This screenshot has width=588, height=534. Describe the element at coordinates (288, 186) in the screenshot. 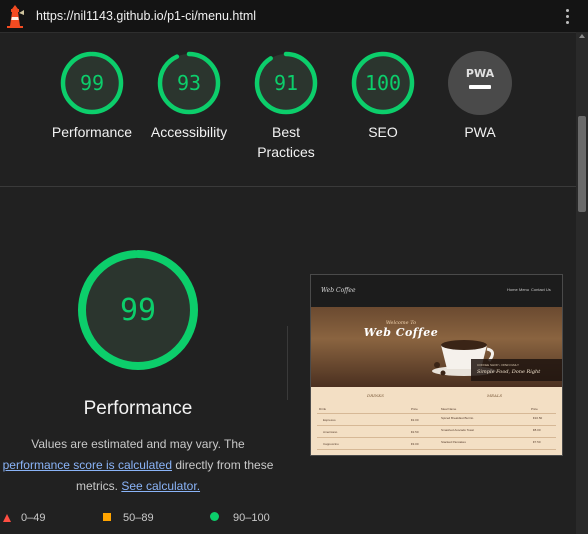

I see `section-divider` at that location.